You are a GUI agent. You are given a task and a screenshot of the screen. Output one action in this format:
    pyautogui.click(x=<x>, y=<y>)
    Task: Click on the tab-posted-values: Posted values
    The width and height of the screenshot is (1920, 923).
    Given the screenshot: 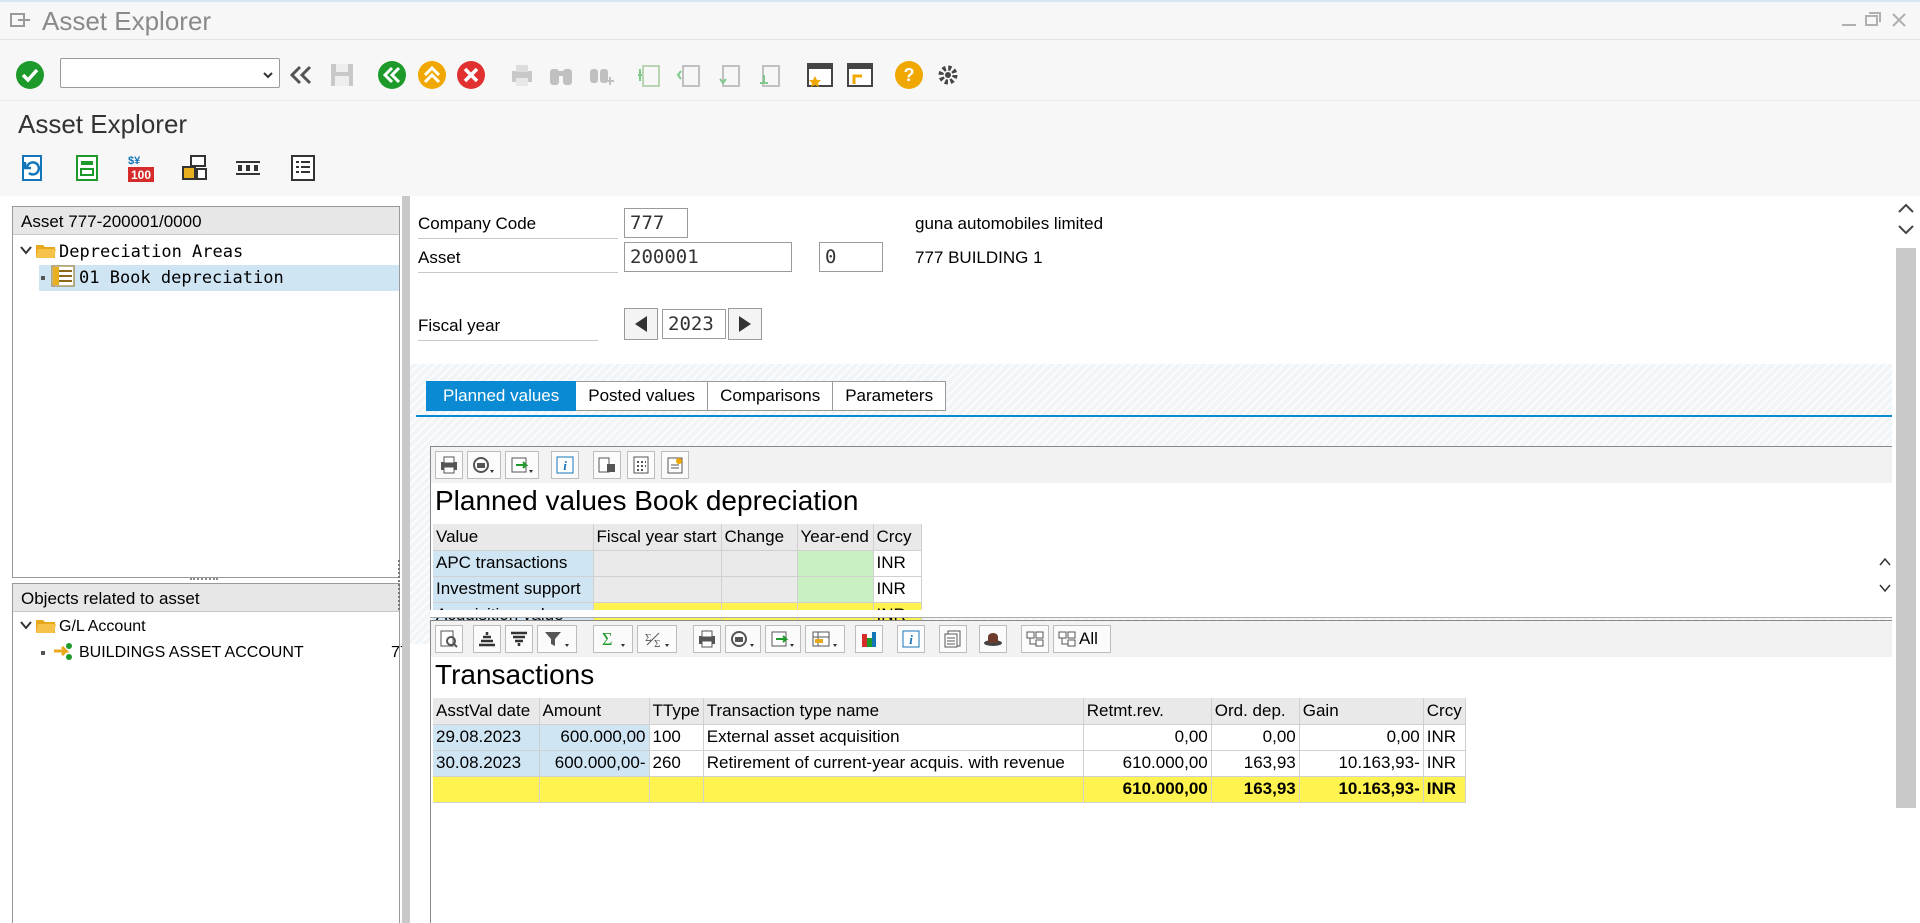 What is the action you would take?
    pyautogui.click(x=642, y=396)
    